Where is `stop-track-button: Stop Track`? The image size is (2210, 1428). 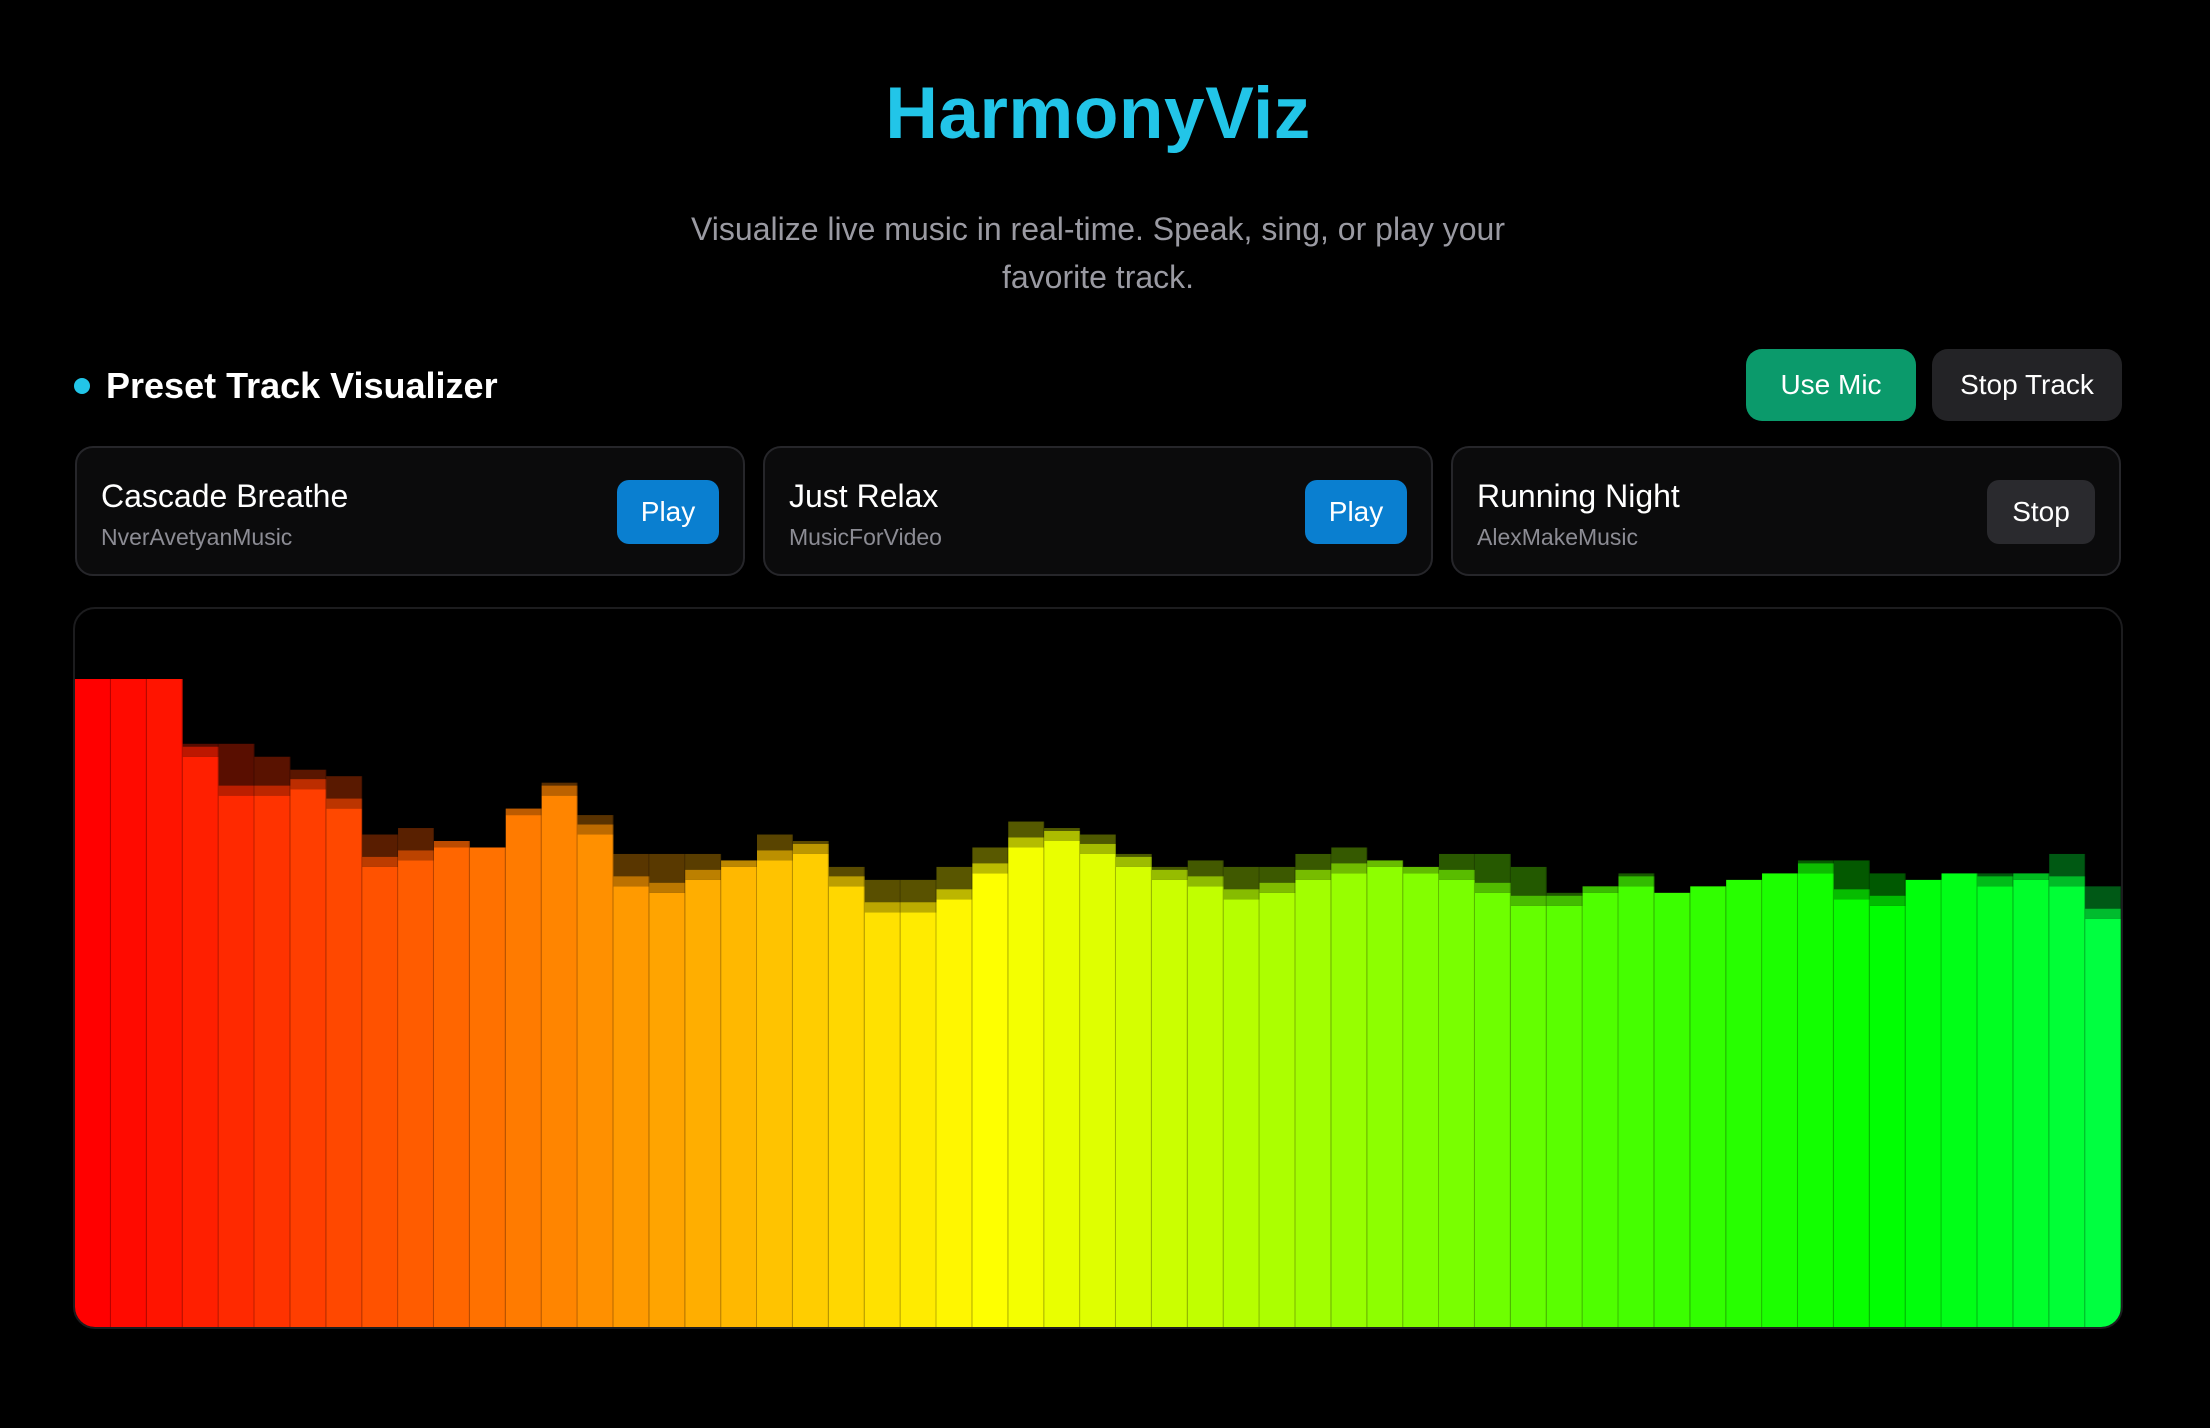 stop-track-button: Stop Track is located at coordinates (2027, 385).